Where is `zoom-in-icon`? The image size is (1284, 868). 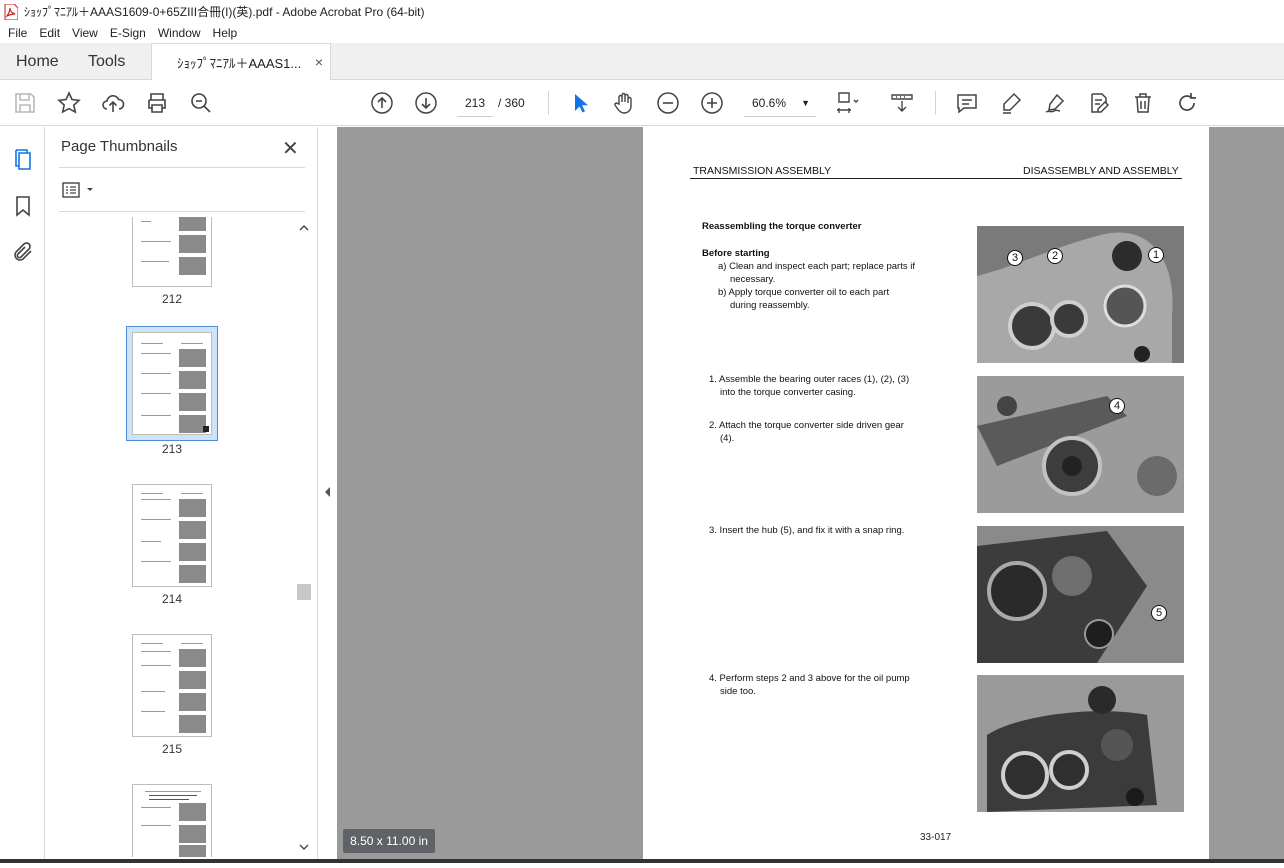 zoom-in-icon is located at coordinates (712, 103).